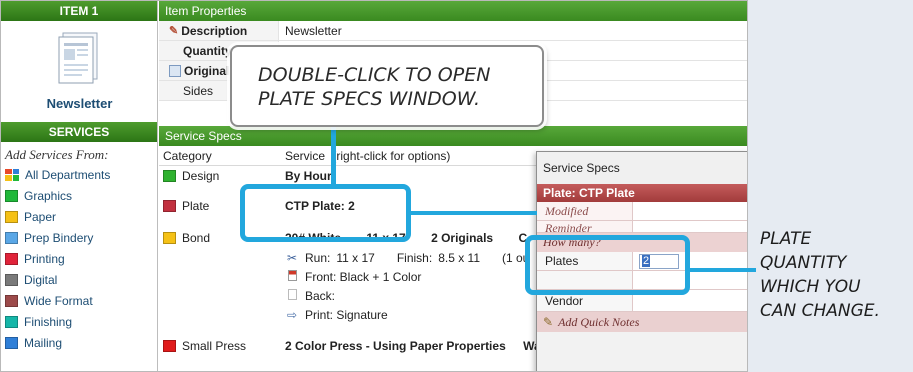 This screenshot has height=372, width=913. Describe the element at coordinates (79, 195) in the screenshot. I see `dept-graphics: Graphics` at that location.